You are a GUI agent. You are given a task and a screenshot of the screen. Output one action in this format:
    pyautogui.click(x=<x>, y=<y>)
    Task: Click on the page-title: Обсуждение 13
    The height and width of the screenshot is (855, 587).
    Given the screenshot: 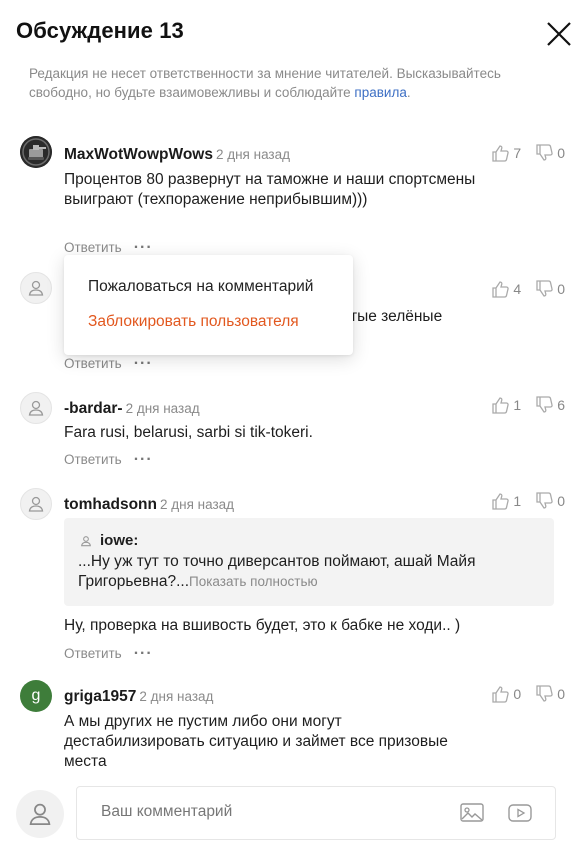 What is the action you would take?
    pyautogui.click(x=100, y=30)
    